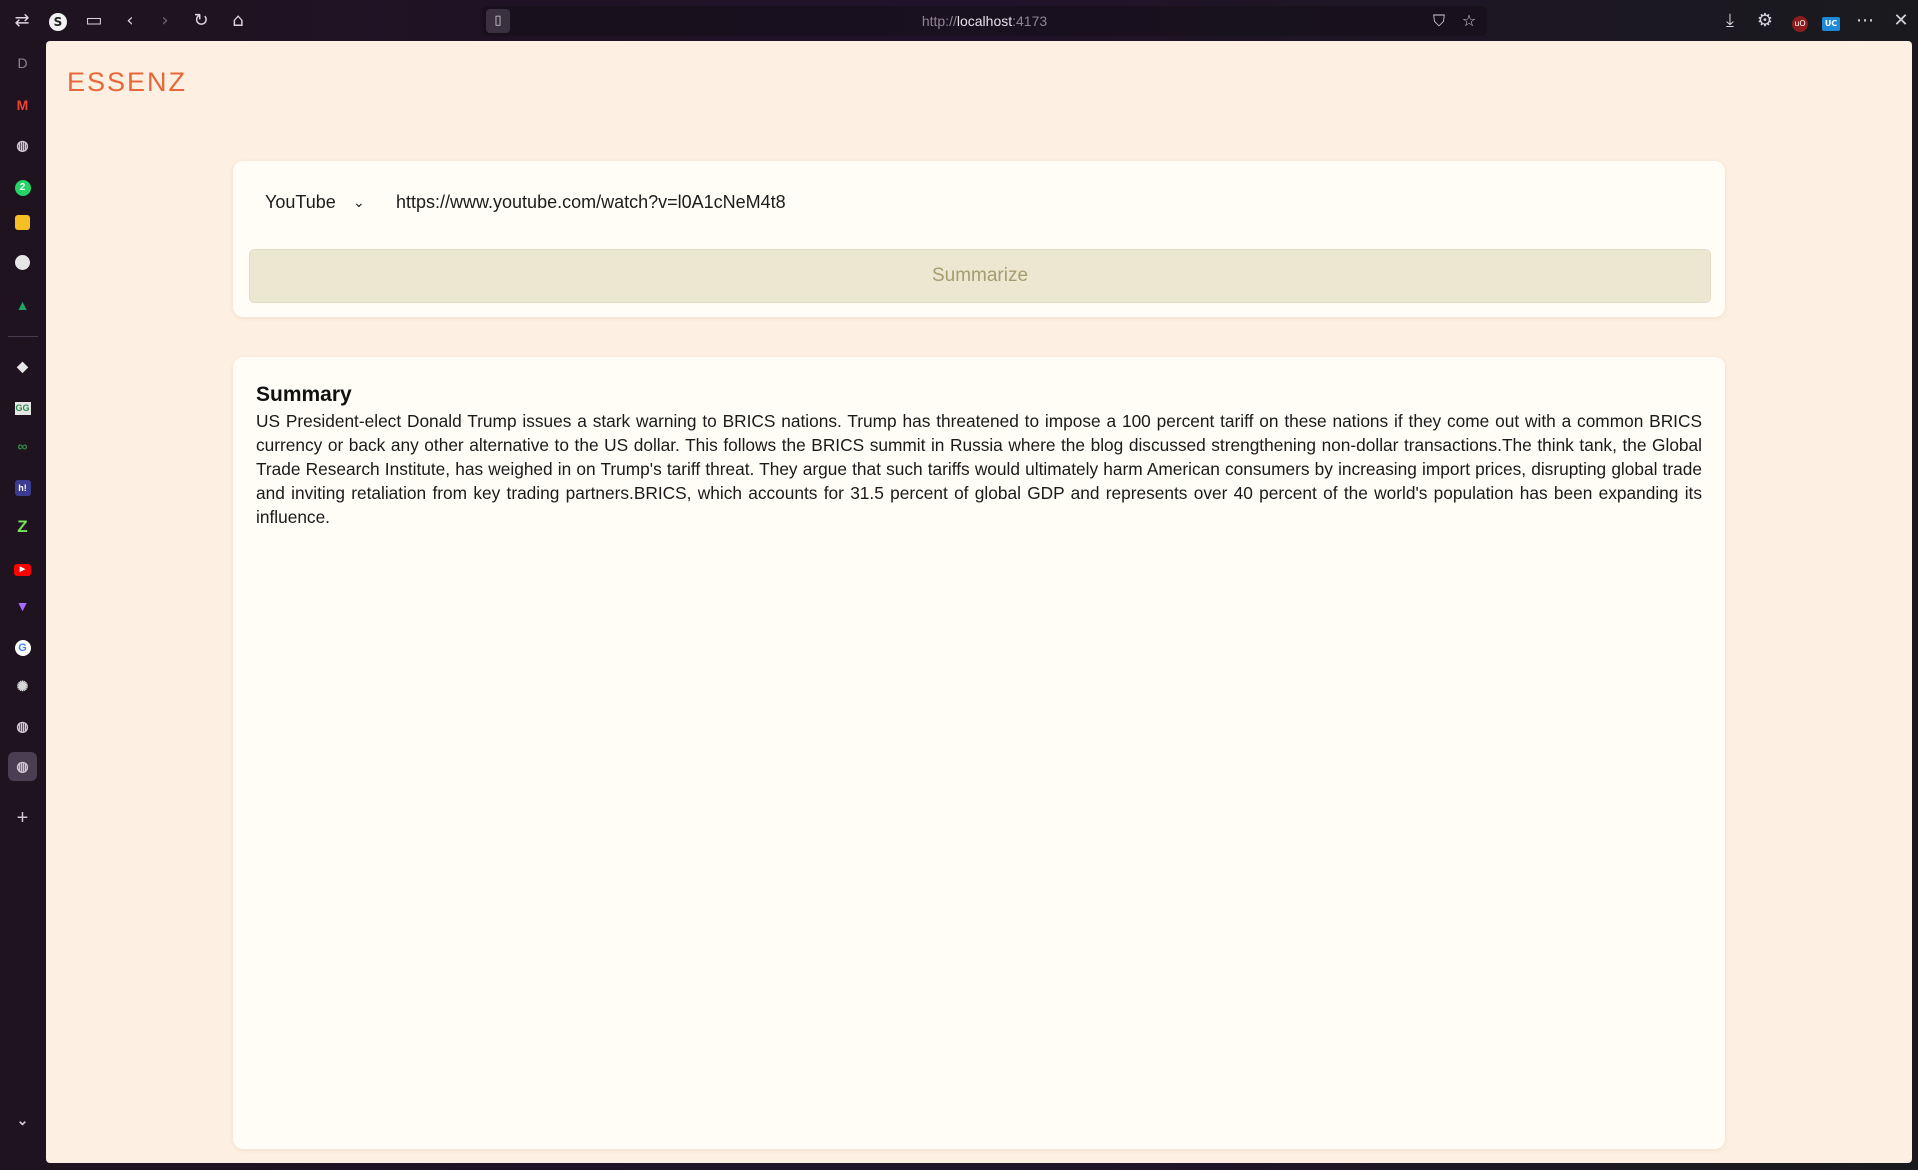  What do you see at coordinates (22, 225) in the screenshot?
I see `keep-icon` at bounding box center [22, 225].